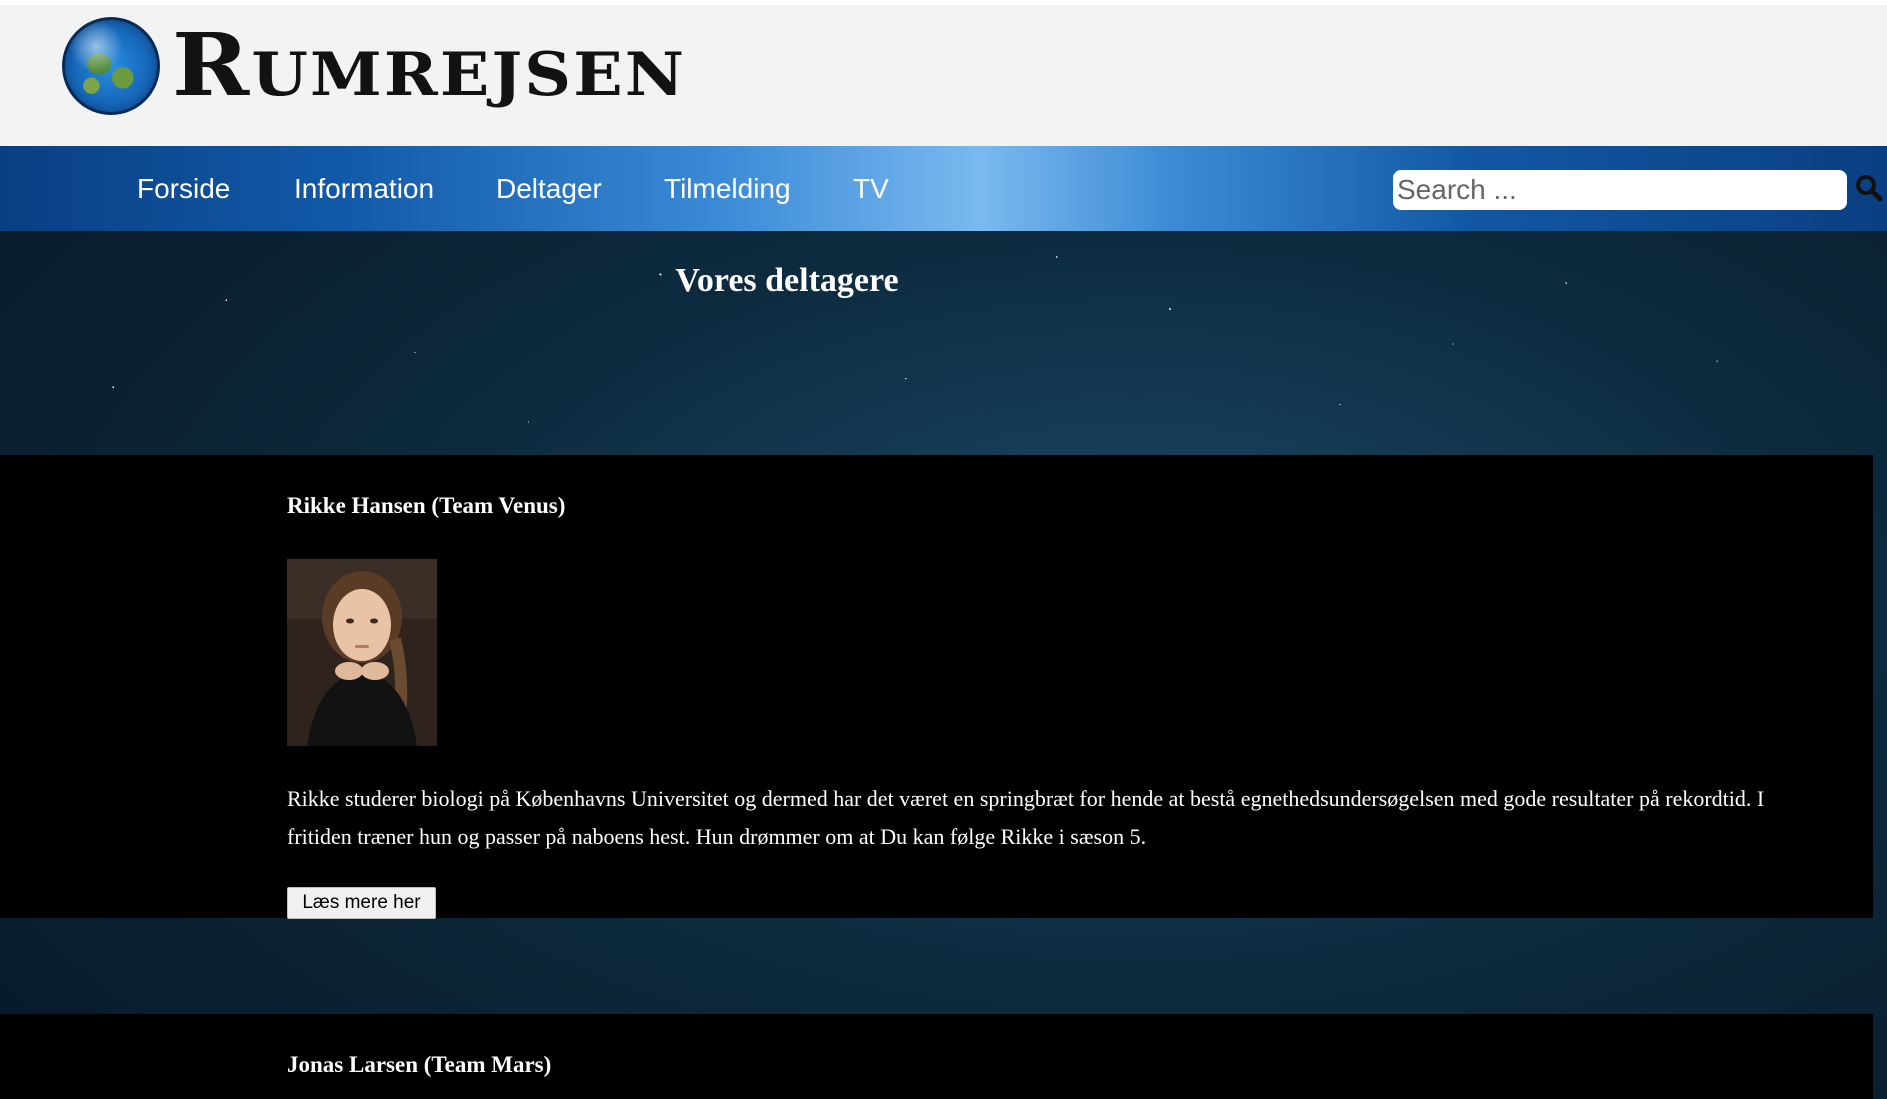  What do you see at coordinates (871, 188) in the screenshot?
I see `nav-item-tv: TV` at bounding box center [871, 188].